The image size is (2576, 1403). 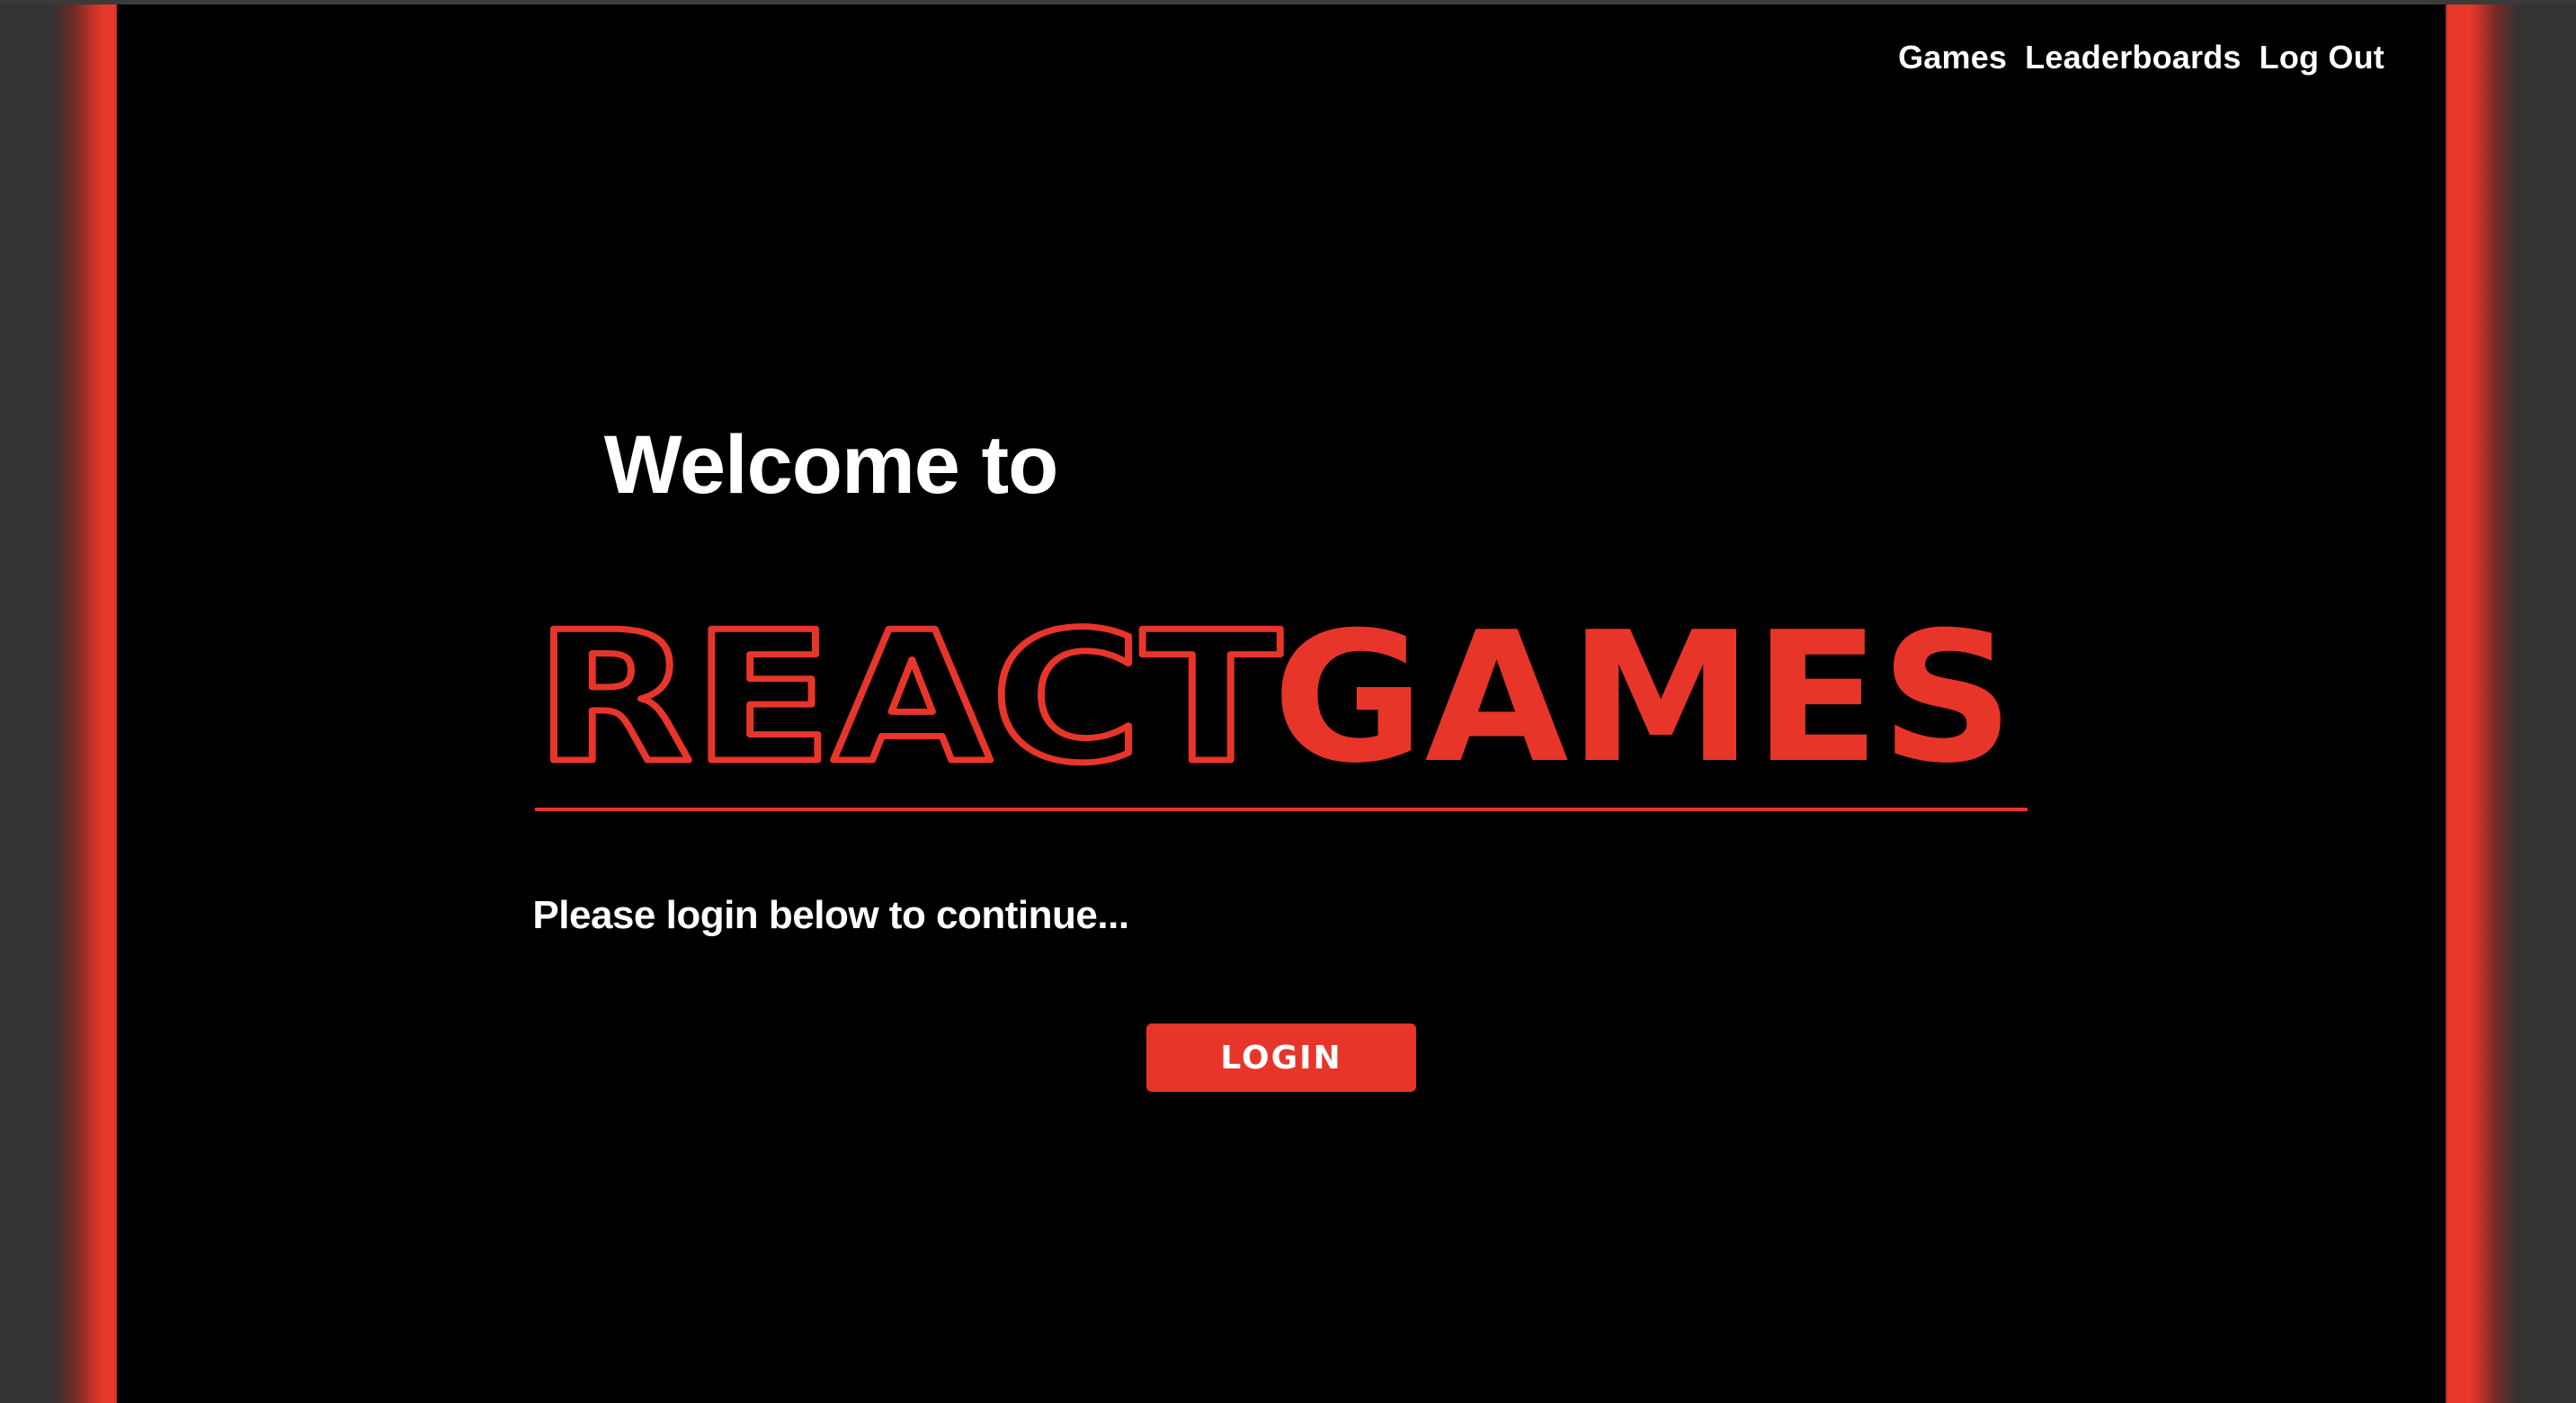 I want to click on nav-link-games: Games, so click(x=1953, y=58).